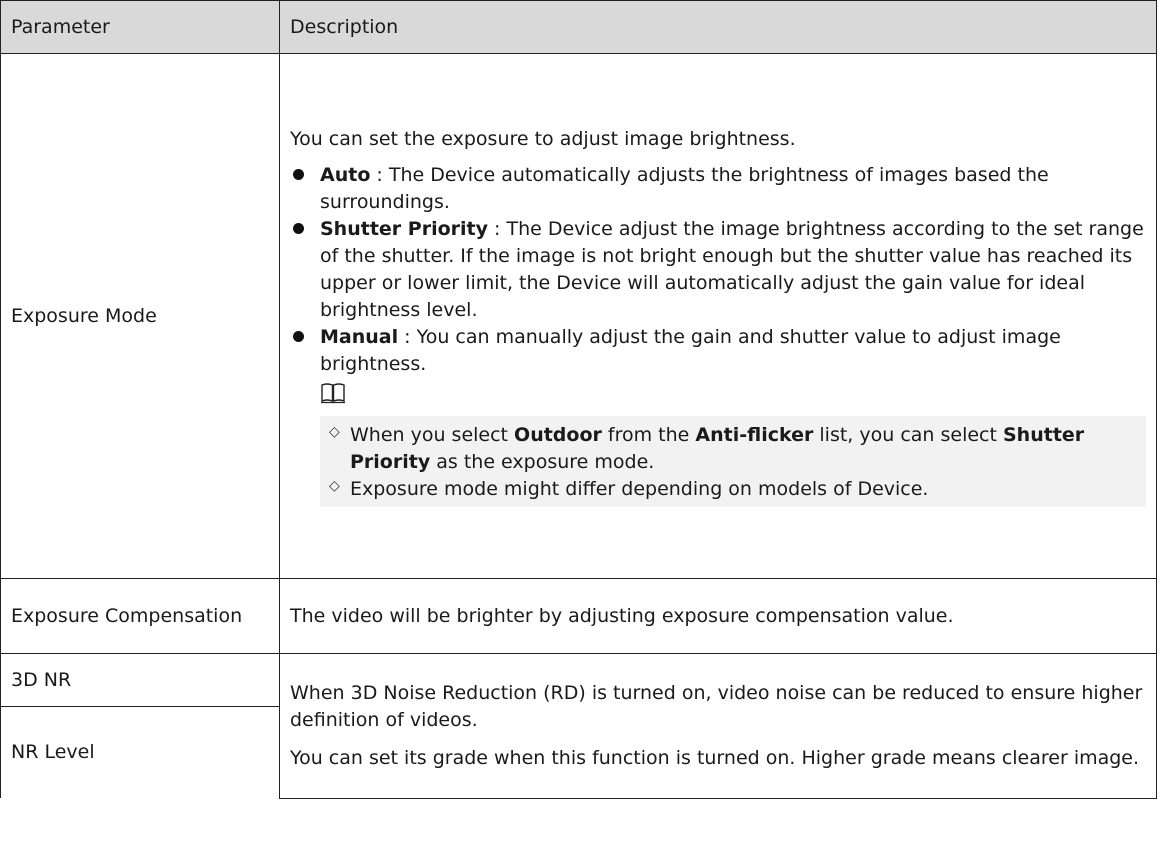  I want to click on note-text: from the, so click(648, 434).